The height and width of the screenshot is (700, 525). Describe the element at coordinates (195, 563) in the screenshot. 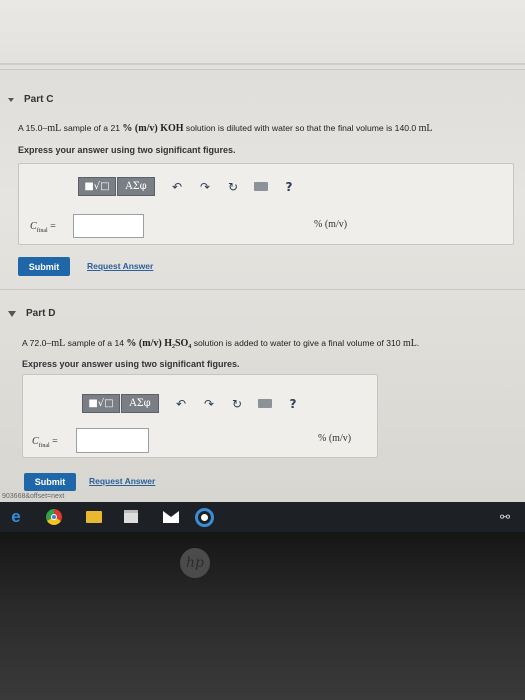

I see `hp-logo: hp` at that location.